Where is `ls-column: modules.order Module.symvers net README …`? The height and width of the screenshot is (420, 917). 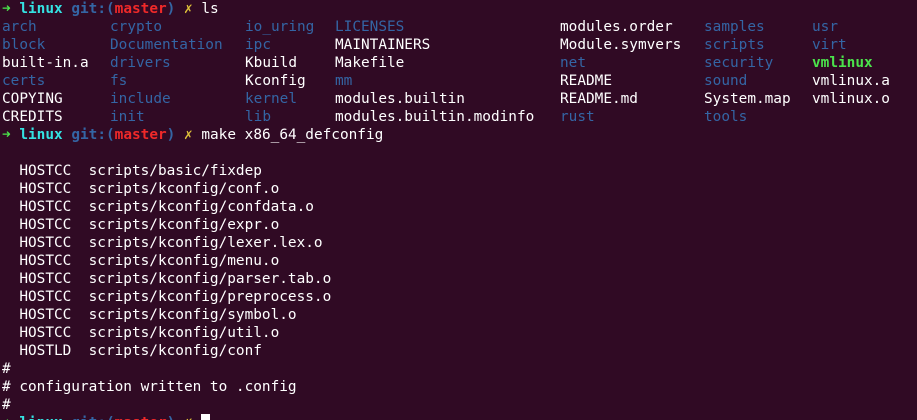
ls-column: modules.order Module.symvers net README … is located at coordinates (620, 72).